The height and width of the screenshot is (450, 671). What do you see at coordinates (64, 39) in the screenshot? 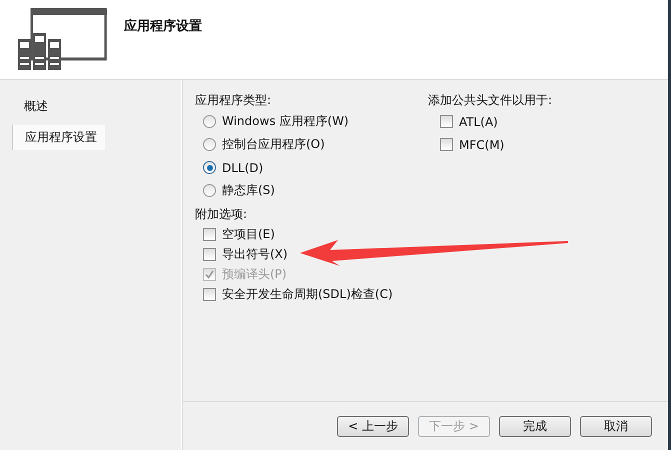
I see `server-window-icon` at bounding box center [64, 39].